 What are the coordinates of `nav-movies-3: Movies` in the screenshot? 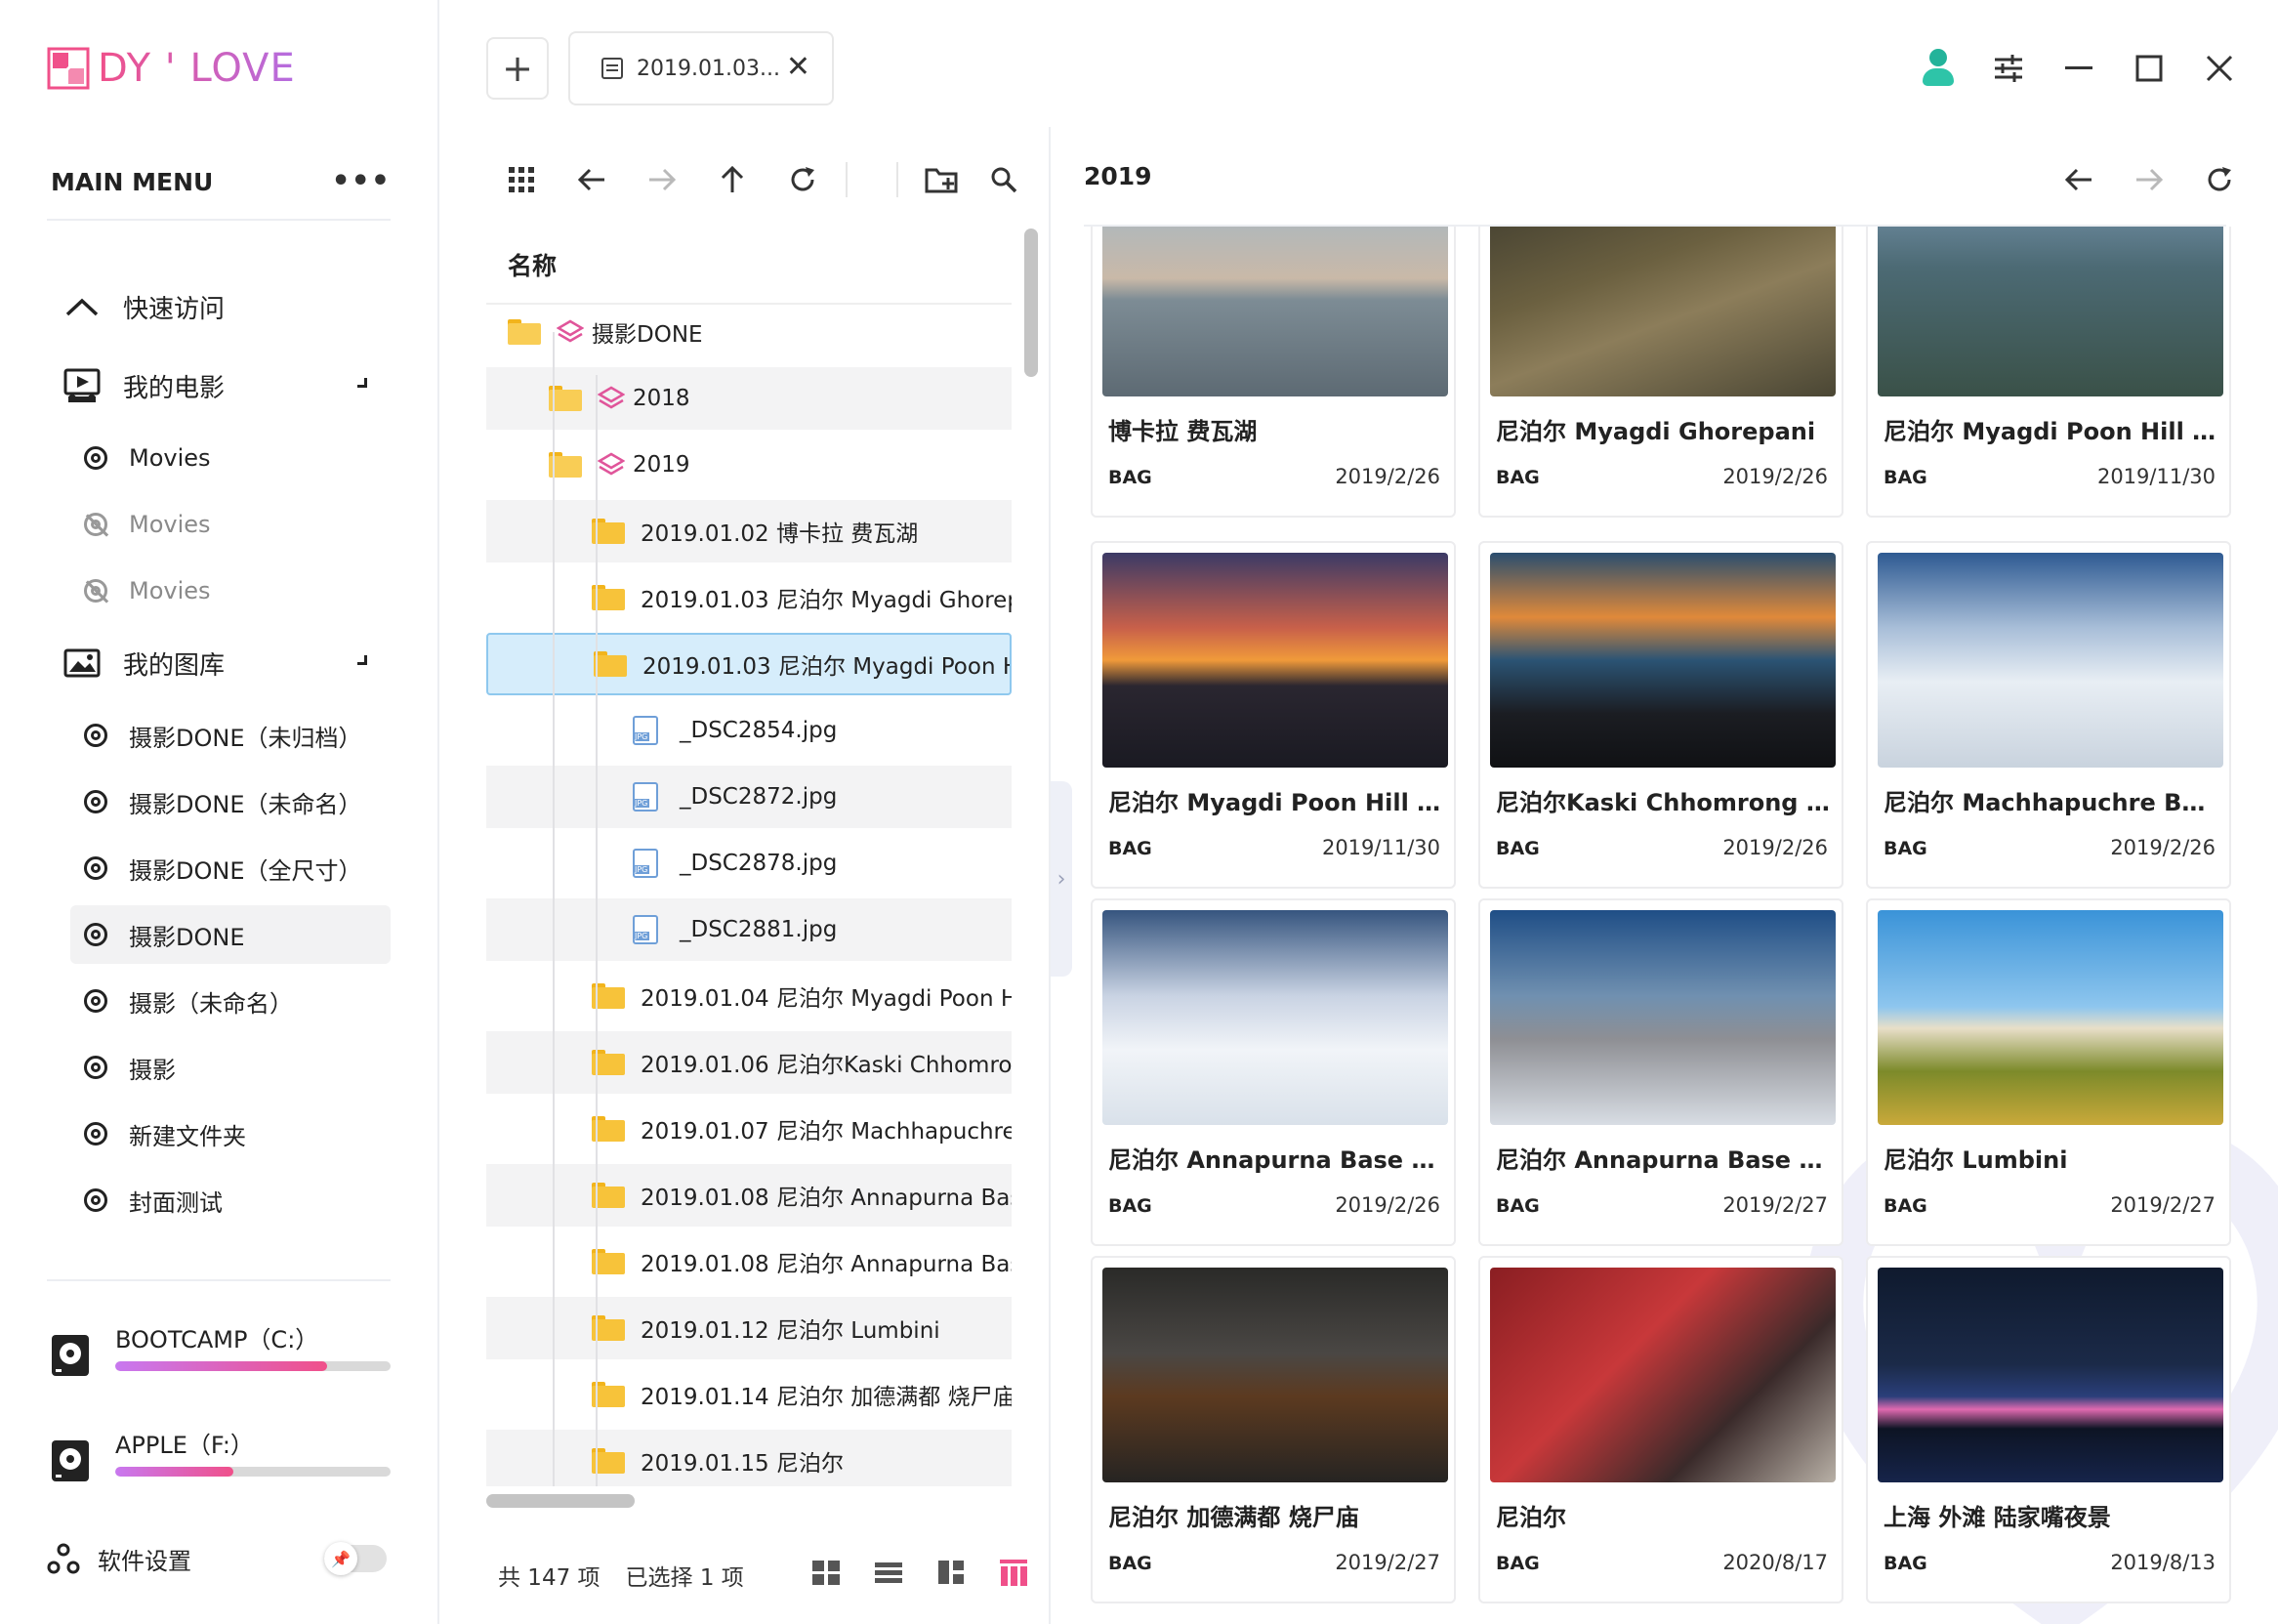 It's located at (219, 591).